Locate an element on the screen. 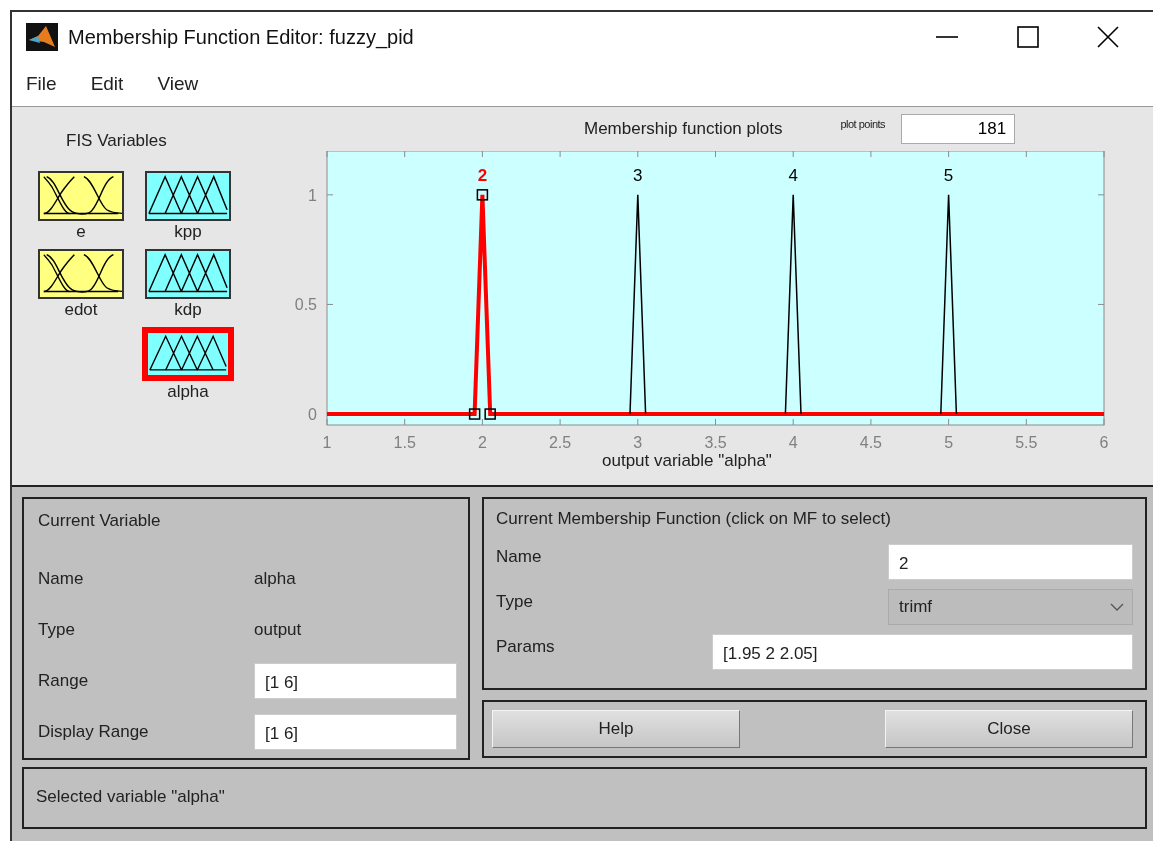  range-field: [1 6] is located at coordinates (355, 680).